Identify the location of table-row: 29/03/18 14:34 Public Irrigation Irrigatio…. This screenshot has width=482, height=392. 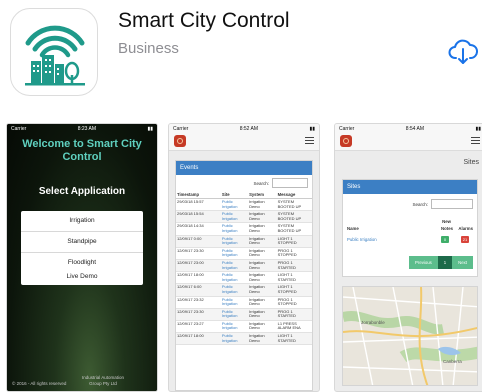
(244, 229).